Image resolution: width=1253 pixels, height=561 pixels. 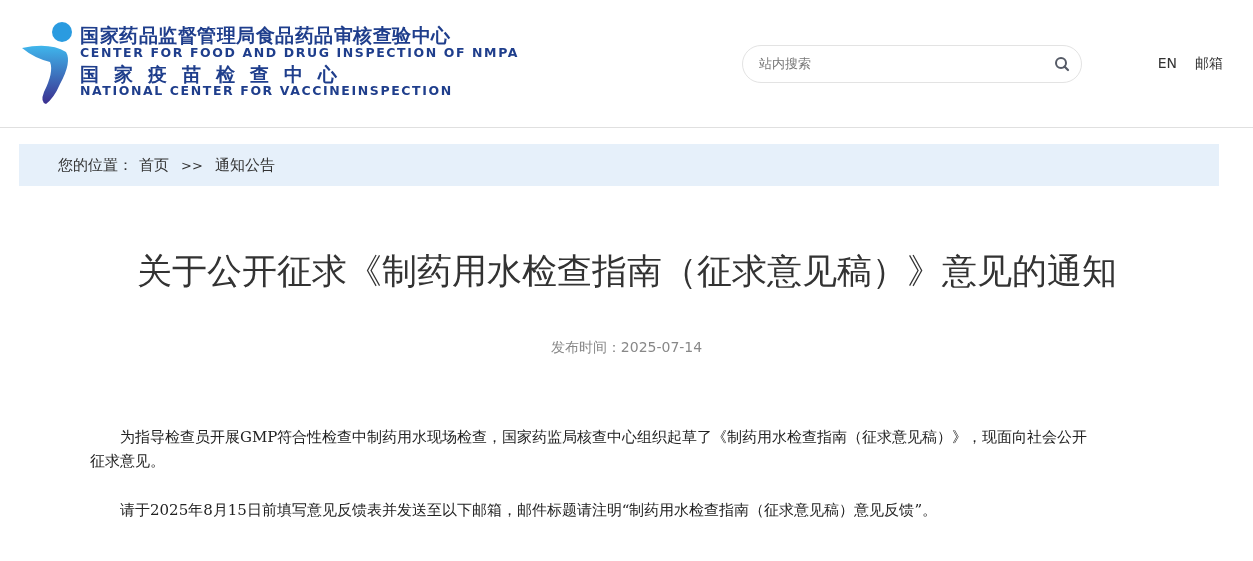 I want to click on logo-title: 国家药品监督管理局食品药品审核查验中心, so click(x=266, y=35).